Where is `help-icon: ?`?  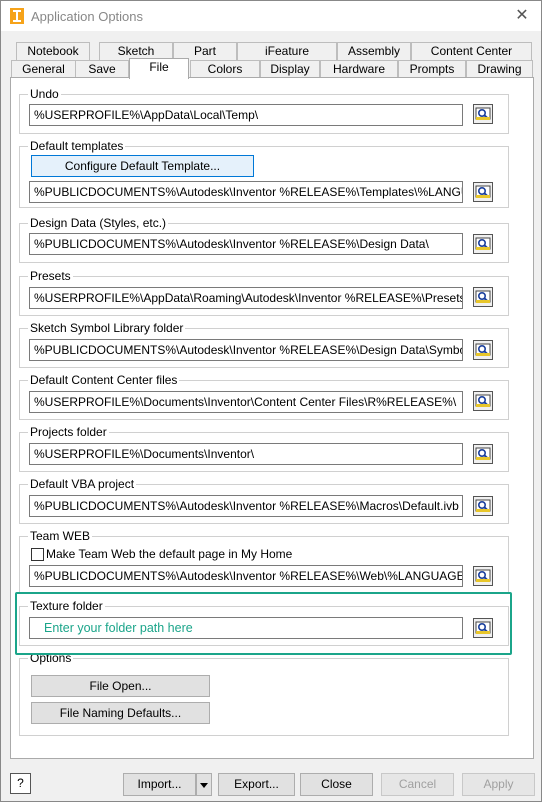 help-icon: ? is located at coordinates (20, 783).